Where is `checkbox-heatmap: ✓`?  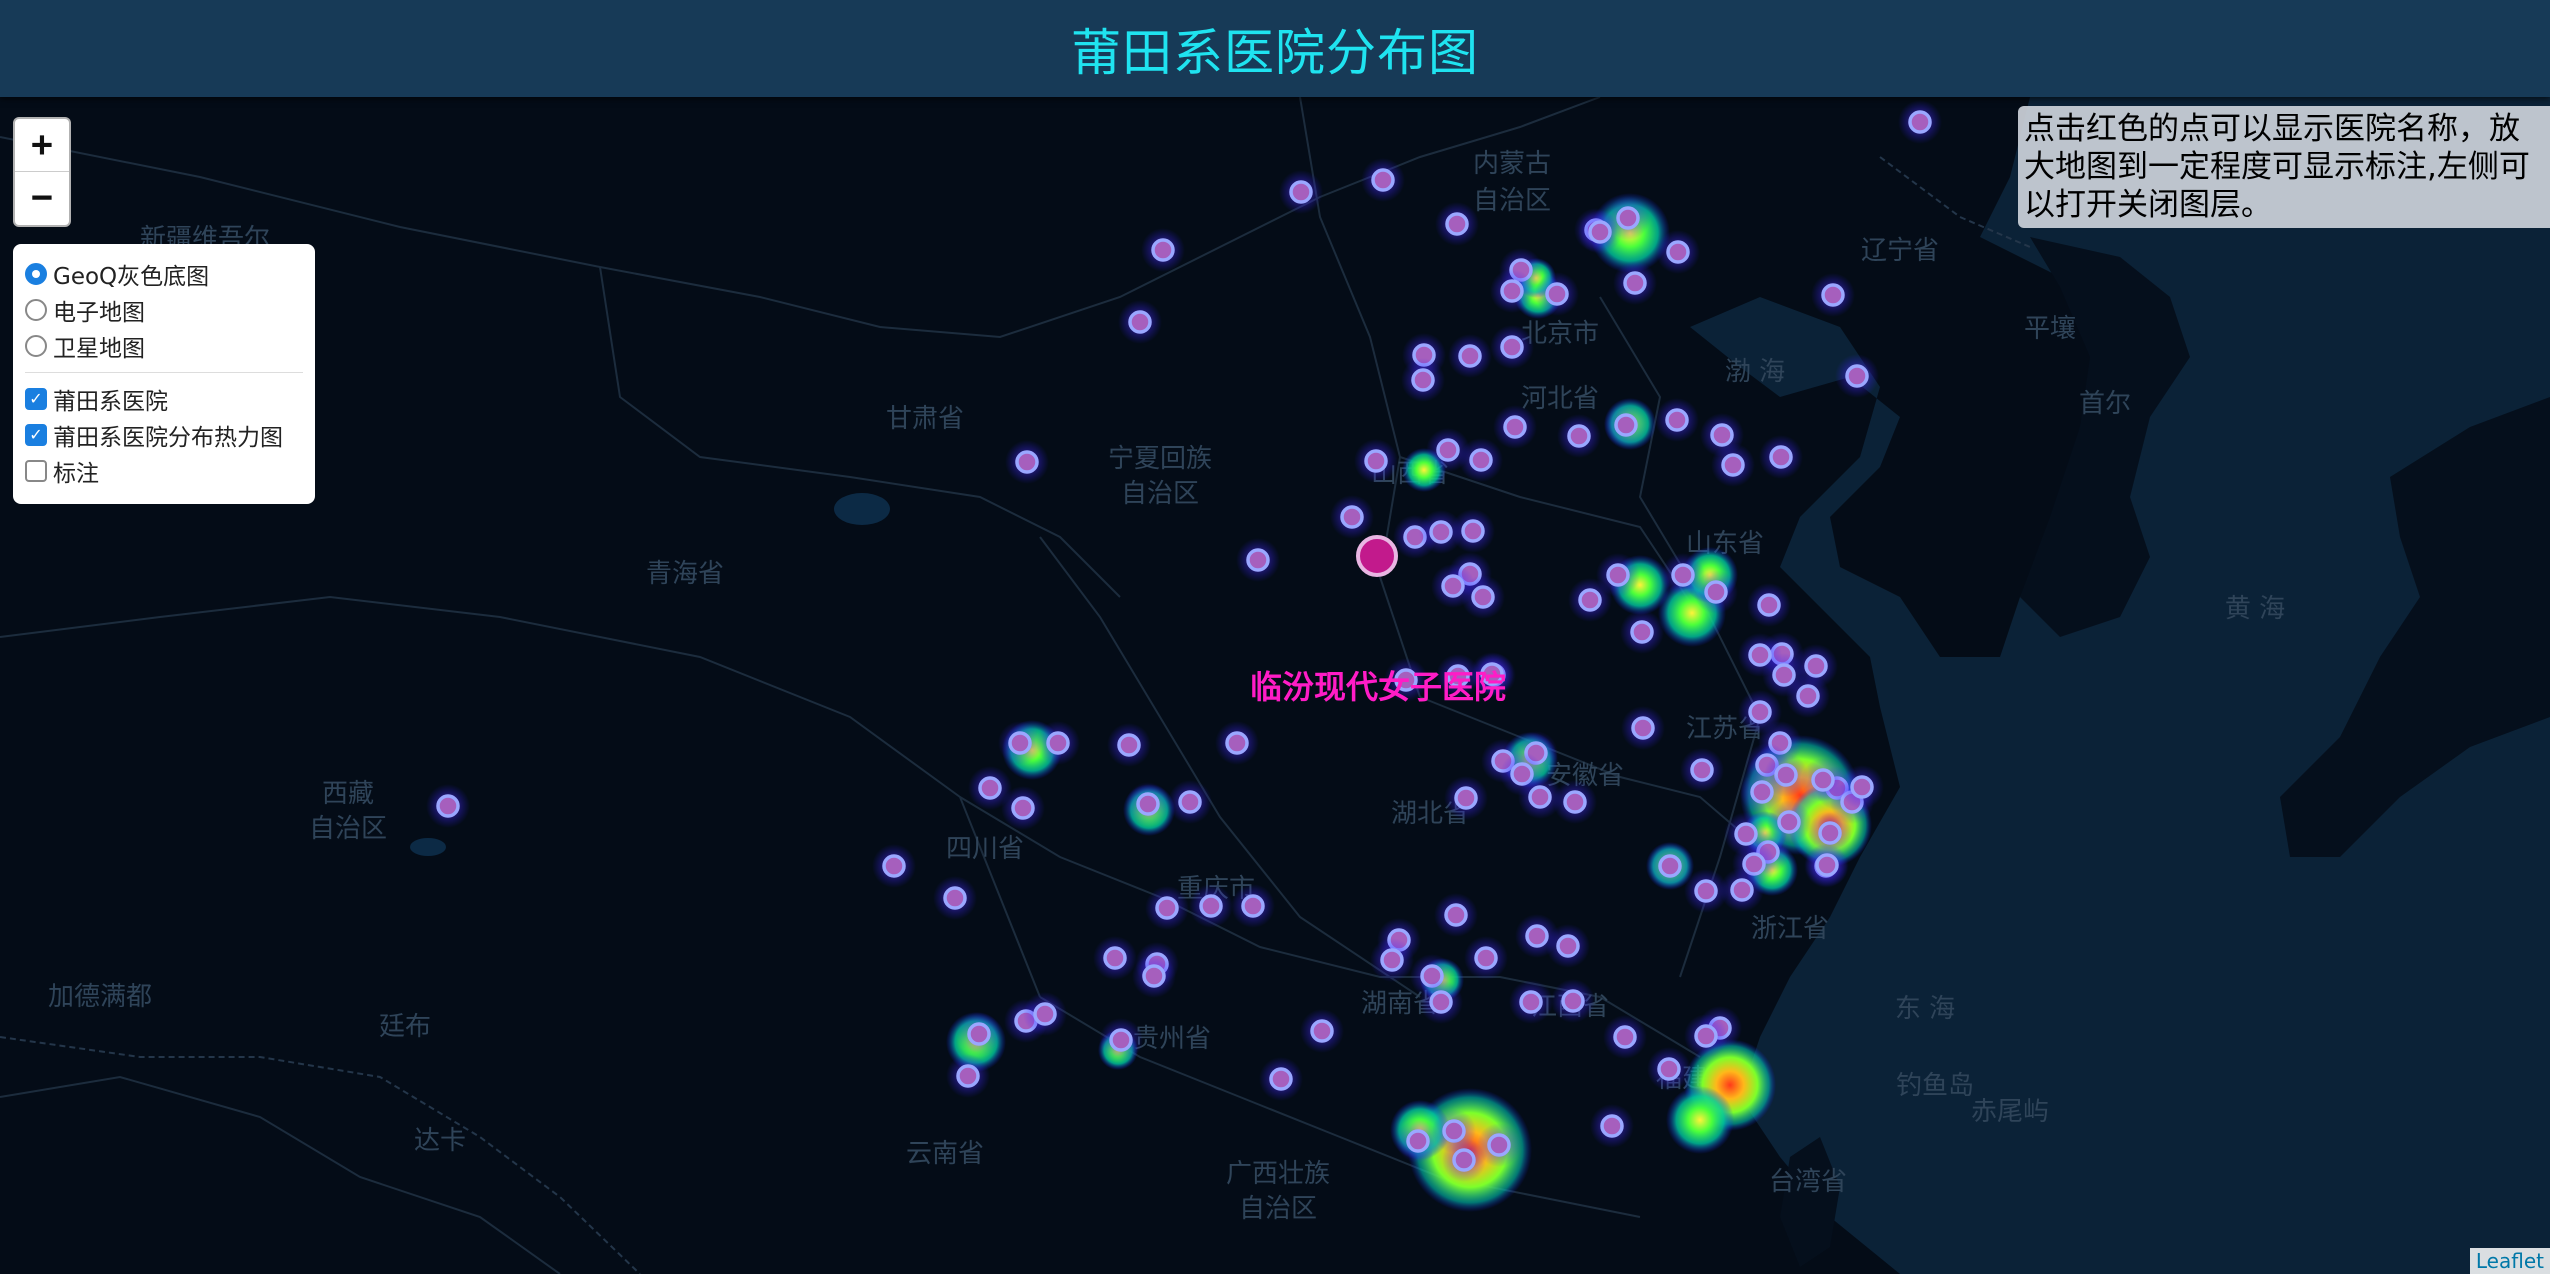
checkbox-heatmap: ✓ is located at coordinates (36, 435).